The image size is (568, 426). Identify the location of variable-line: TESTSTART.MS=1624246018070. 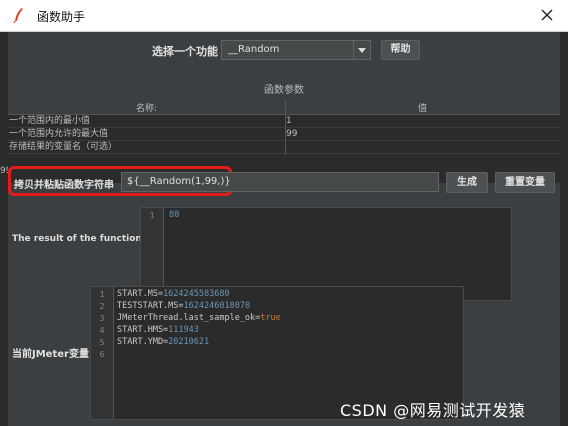
(183, 306).